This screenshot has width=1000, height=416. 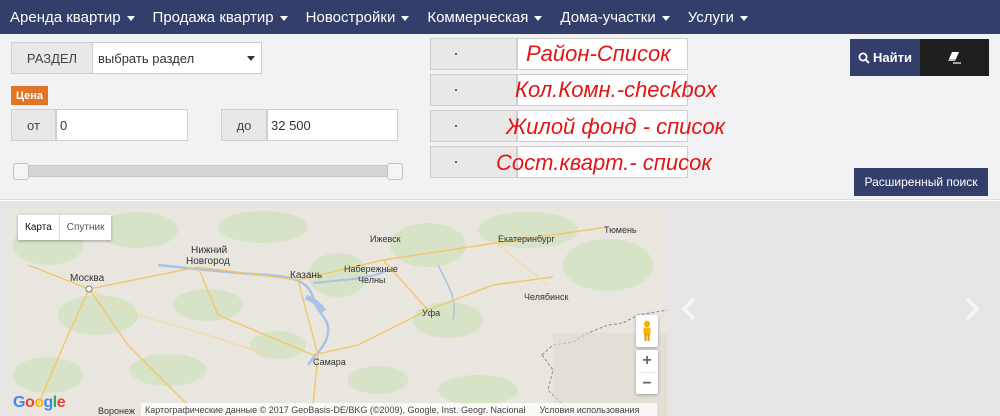 I want to click on slider-handle-min, so click(x=21, y=171).